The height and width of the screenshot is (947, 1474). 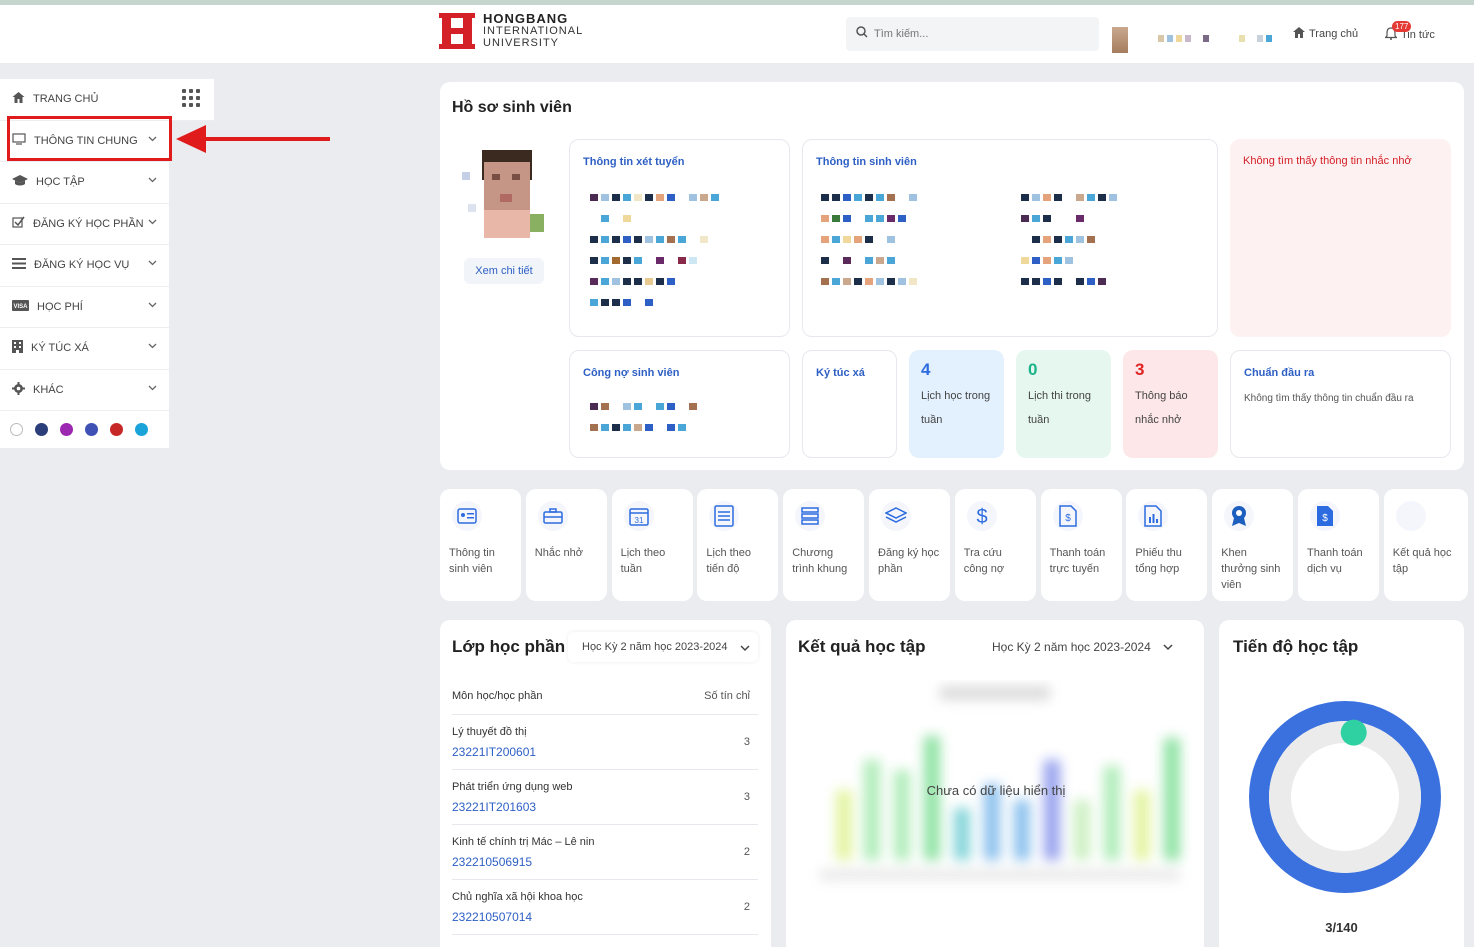 What do you see at coordinates (999, 561) in the screenshot?
I see `quick-action-label: Tra cứu công nợ` at bounding box center [999, 561].